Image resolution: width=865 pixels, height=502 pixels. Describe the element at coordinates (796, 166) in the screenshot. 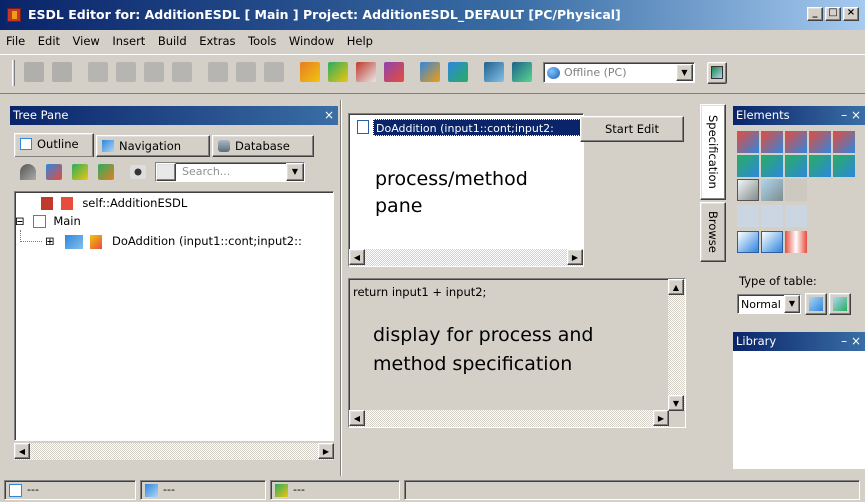

I see `element-u2-icon` at that location.